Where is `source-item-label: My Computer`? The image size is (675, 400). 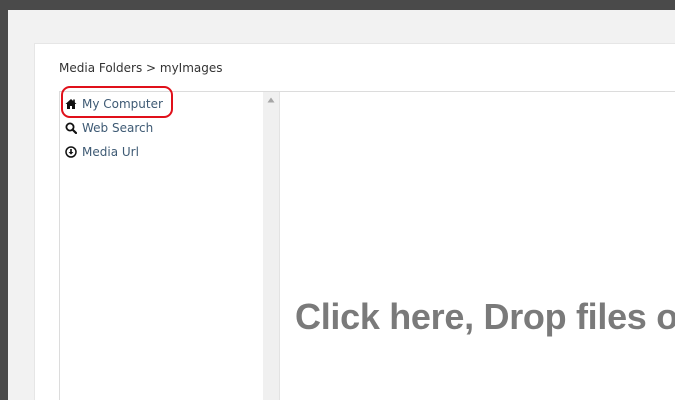
source-item-label: My Computer is located at coordinates (122, 104).